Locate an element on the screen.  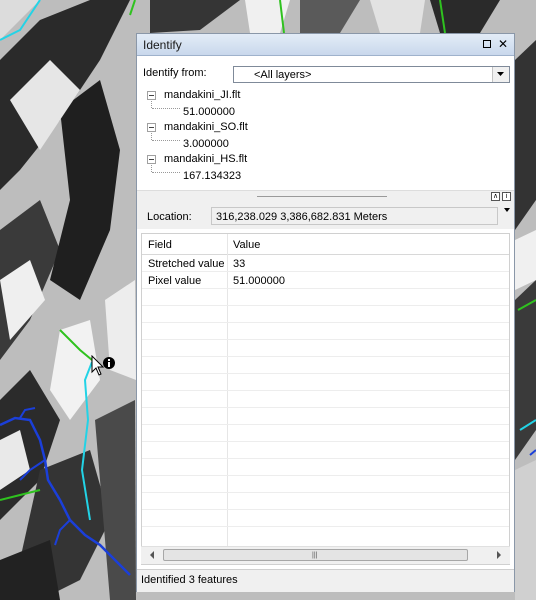
close-icon: ✕ is located at coordinates (503, 44).